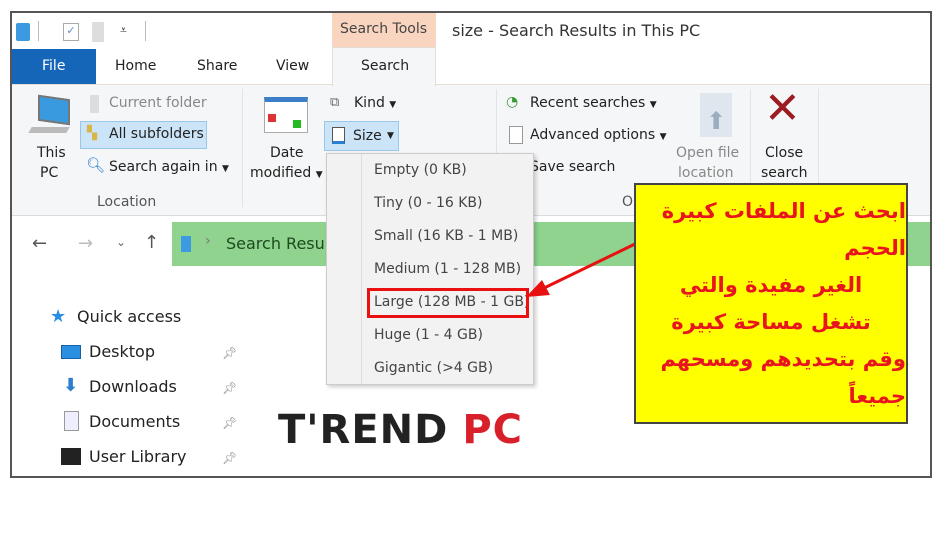 Image resolution: width=950 pixels, height=535 pixels. What do you see at coordinates (242, 148) in the screenshot?
I see `group-divider` at bounding box center [242, 148].